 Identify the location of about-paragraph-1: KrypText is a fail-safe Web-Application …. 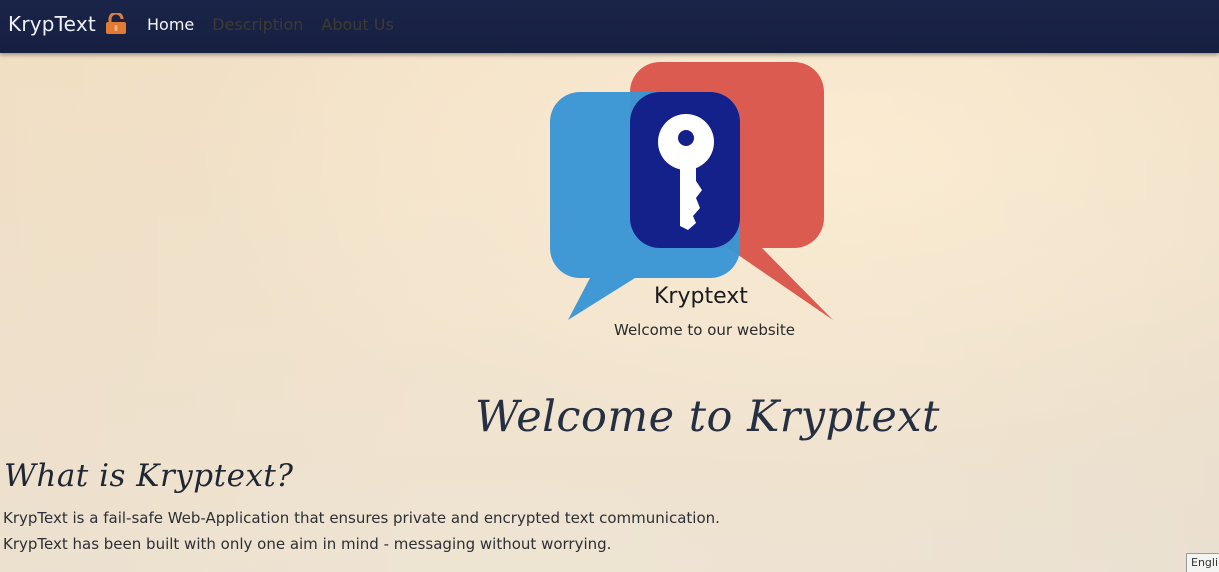
(361, 518).